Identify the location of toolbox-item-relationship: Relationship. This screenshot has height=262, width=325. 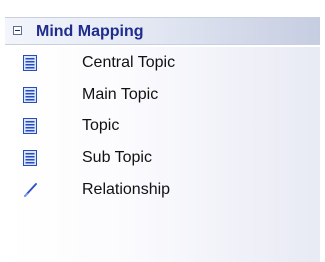
(162, 190).